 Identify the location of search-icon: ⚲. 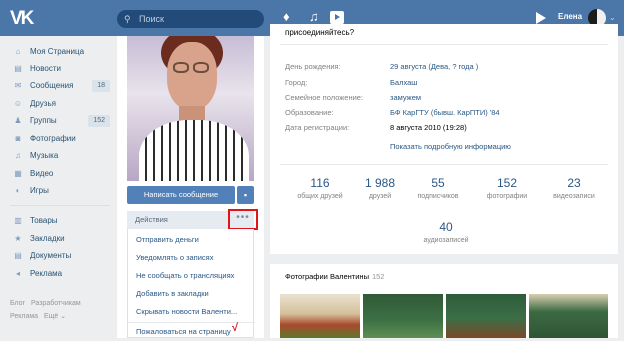
(127, 19).